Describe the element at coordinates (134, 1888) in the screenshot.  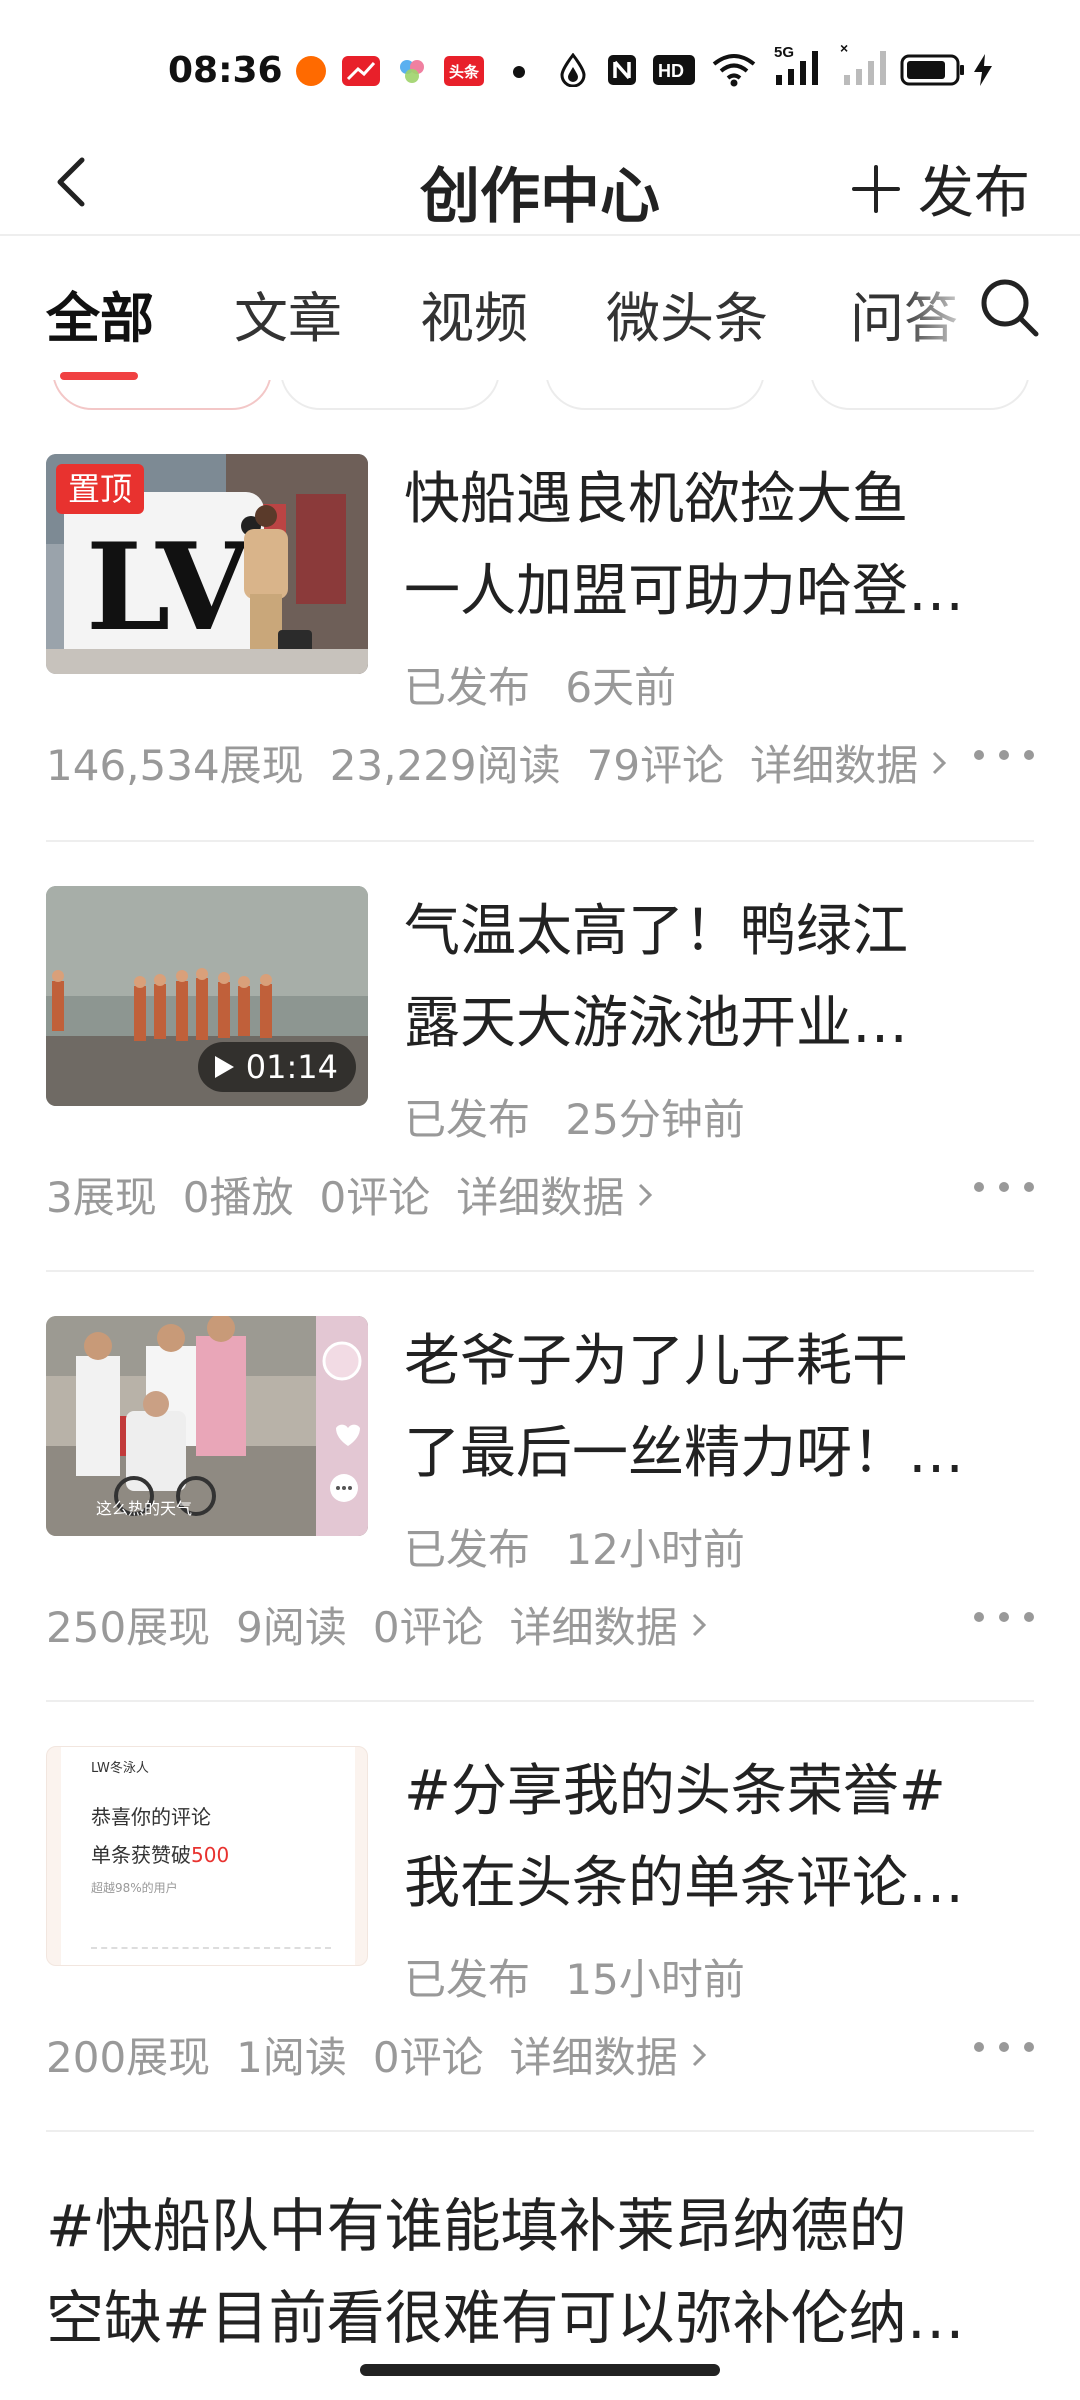
I see `card-line3: 超越98%的用户` at that location.